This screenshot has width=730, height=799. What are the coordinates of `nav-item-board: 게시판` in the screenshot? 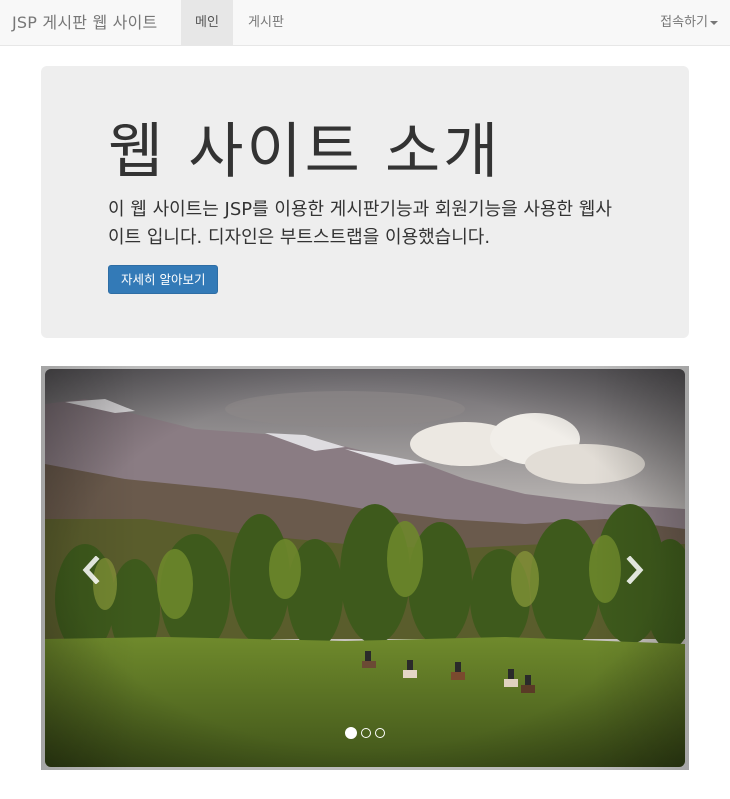 It's located at (266, 23).